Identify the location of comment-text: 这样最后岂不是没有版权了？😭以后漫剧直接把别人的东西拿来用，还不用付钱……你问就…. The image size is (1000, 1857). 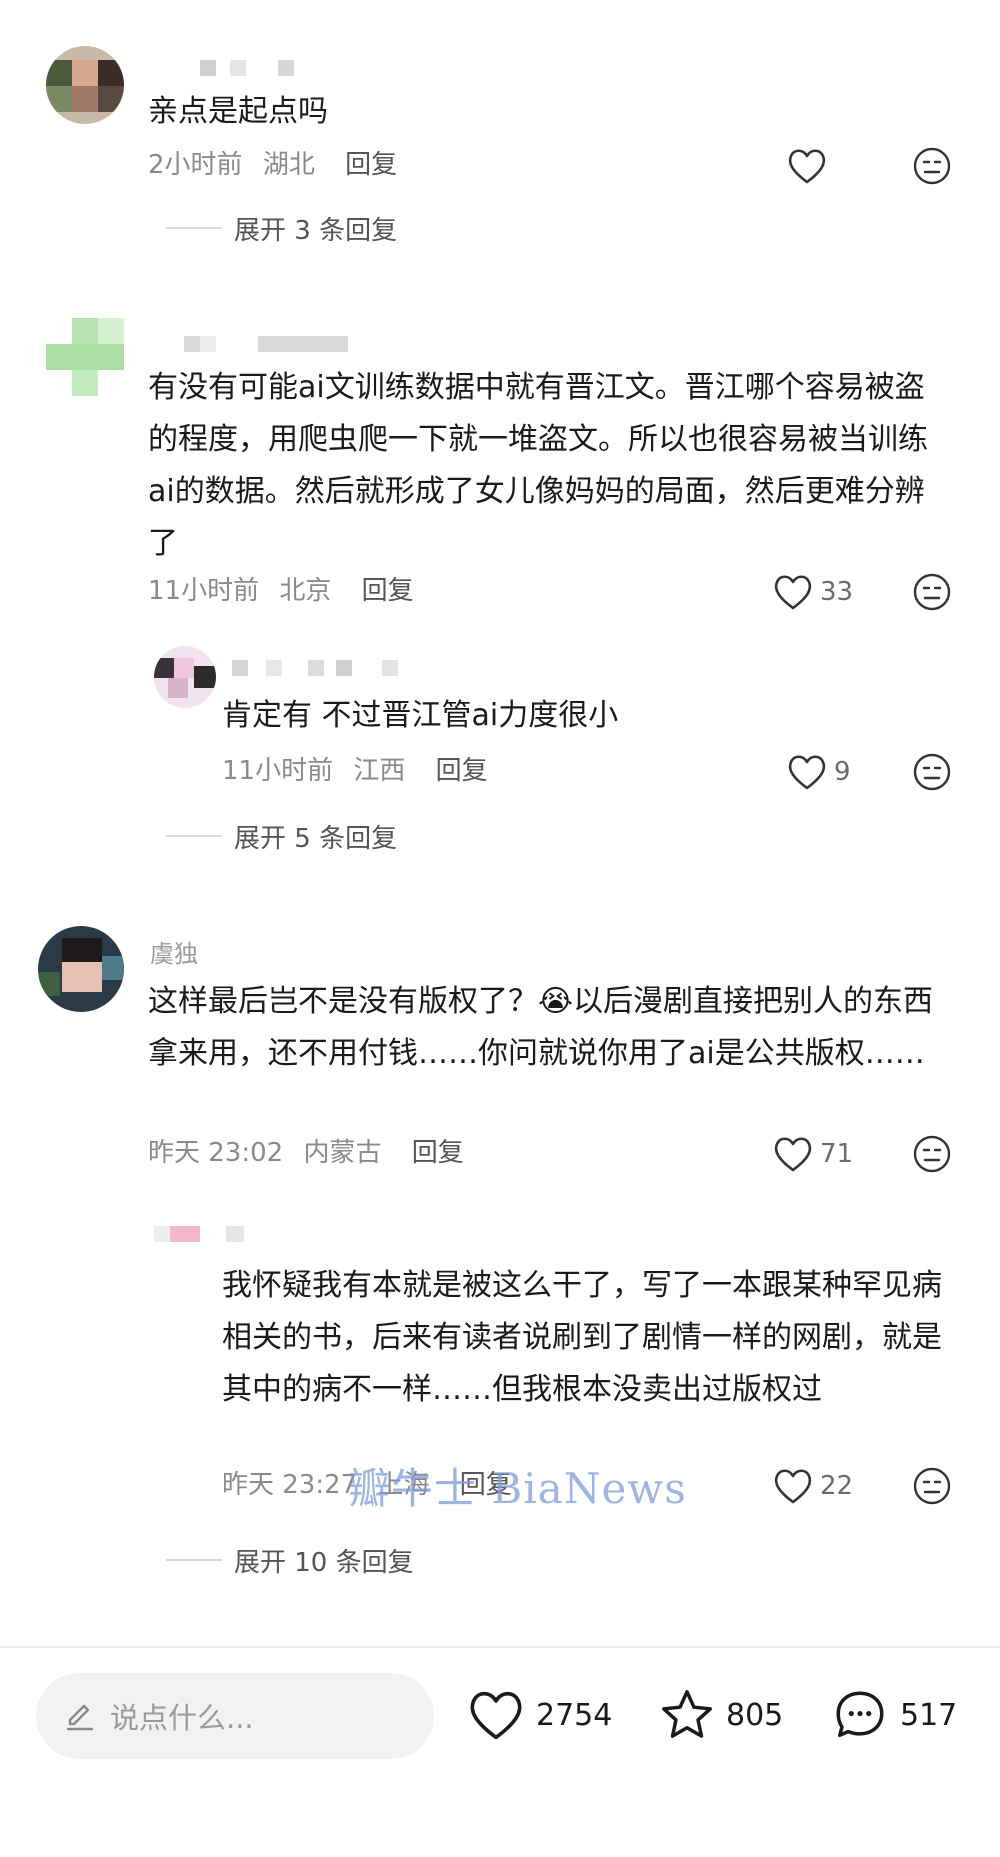
(541, 1027).